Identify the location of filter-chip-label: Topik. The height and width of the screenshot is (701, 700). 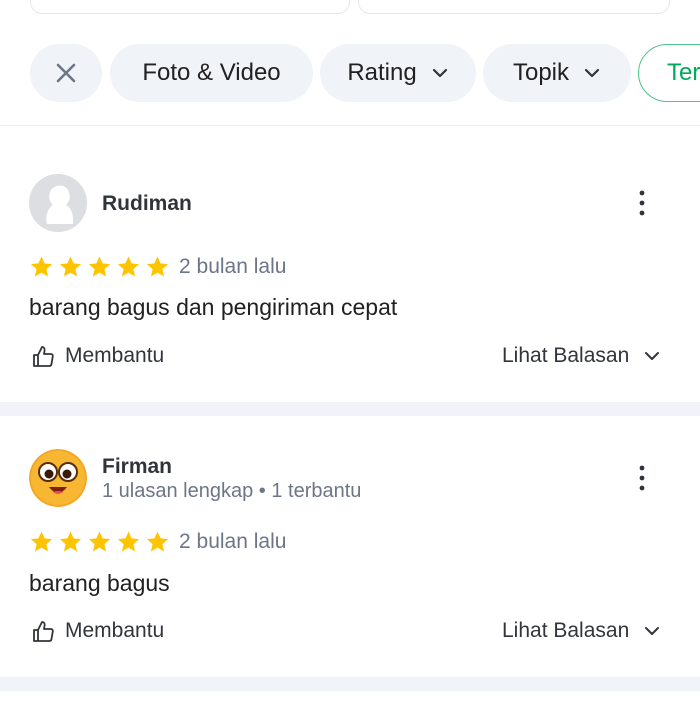
(541, 72).